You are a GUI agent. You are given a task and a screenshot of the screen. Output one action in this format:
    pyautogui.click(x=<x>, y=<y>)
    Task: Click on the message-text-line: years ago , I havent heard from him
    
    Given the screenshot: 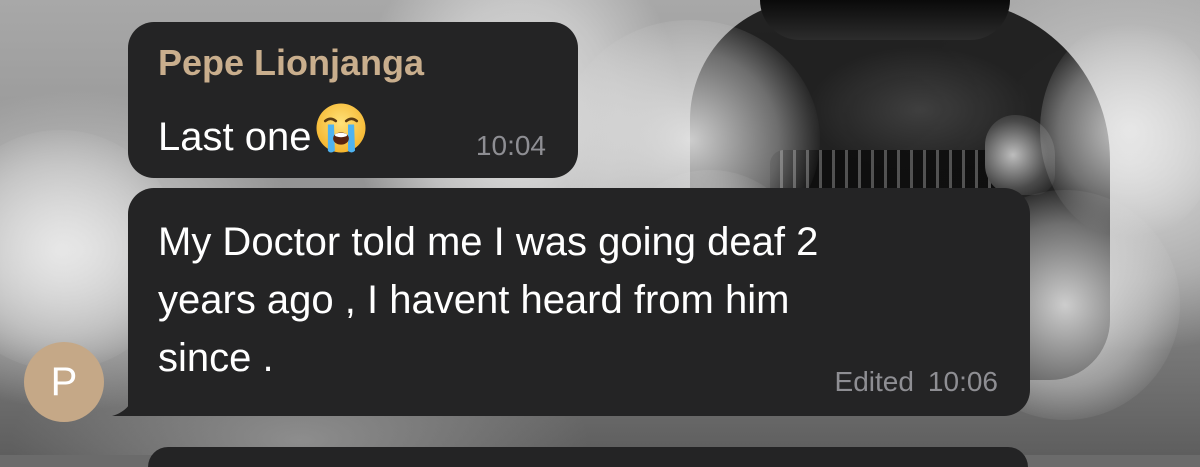 What is the action you would take?
    pyautogui.click(x=474, y=300)
    